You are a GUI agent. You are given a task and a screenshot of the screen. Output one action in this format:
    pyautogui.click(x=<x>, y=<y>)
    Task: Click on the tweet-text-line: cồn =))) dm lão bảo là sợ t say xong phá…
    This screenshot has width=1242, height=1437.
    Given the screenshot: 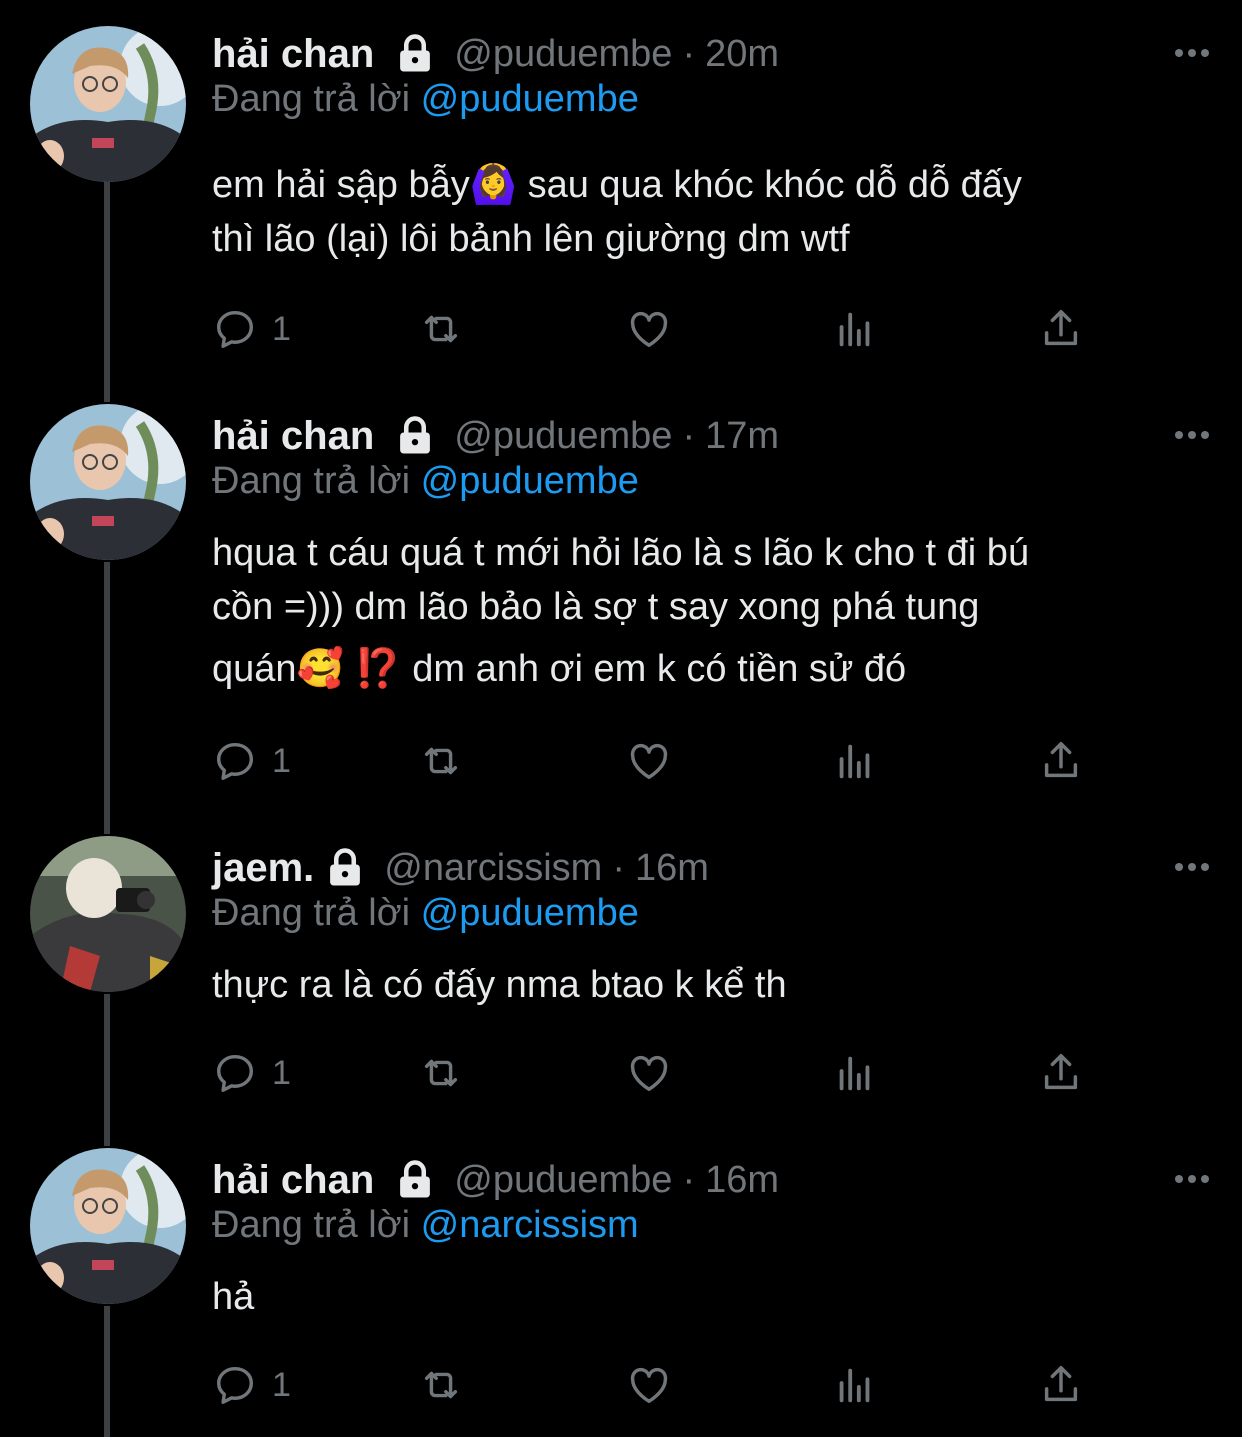 What is the action you would take?
    pyautogui.click(x=596, y=607)
    